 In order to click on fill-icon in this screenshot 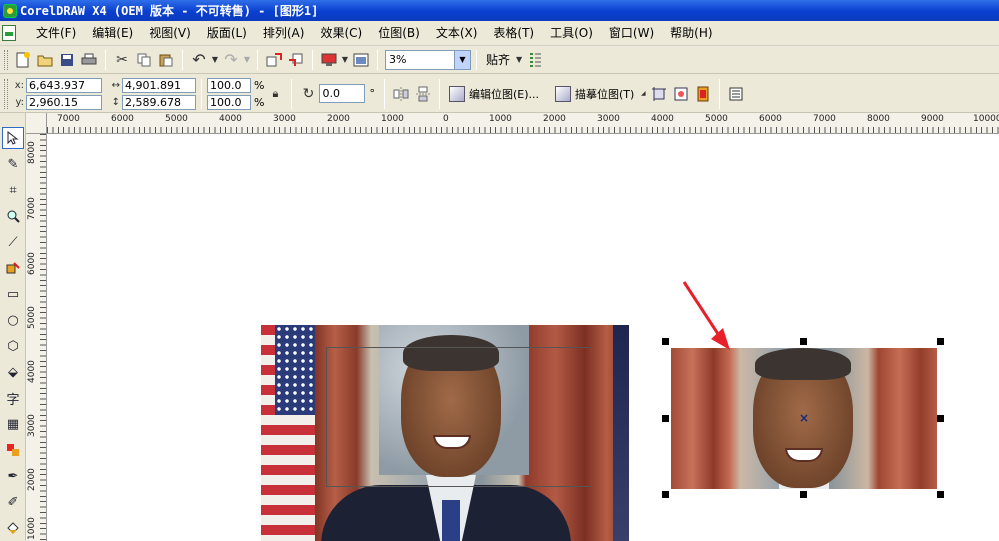, I will do `click(13, 528)`.